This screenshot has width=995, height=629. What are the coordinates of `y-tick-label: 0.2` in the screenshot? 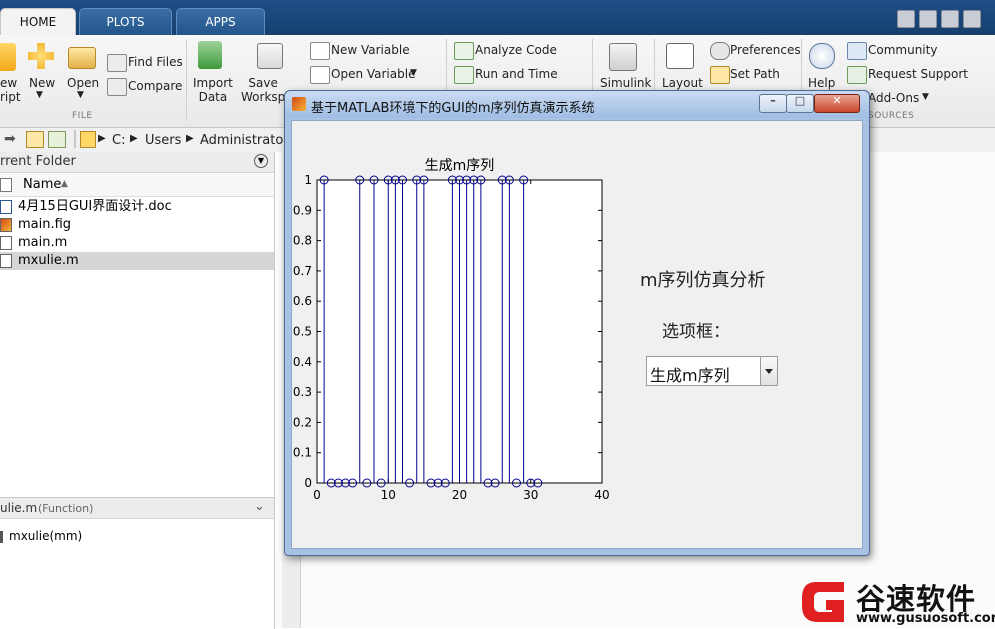 It's located at (302, 422).